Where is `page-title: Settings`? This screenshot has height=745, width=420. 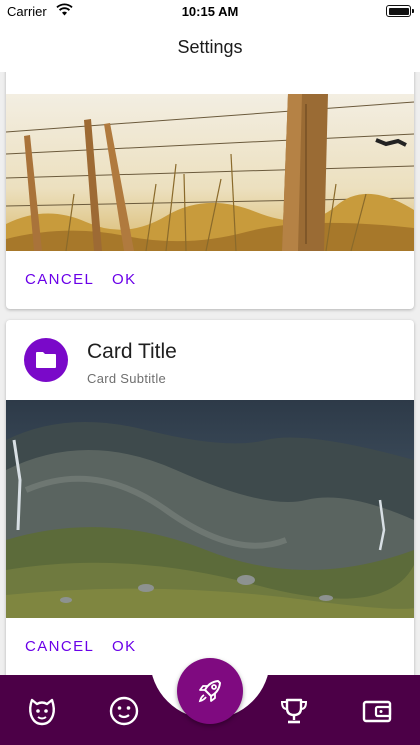
page-title: Settings is located at coordinates (210, 47).